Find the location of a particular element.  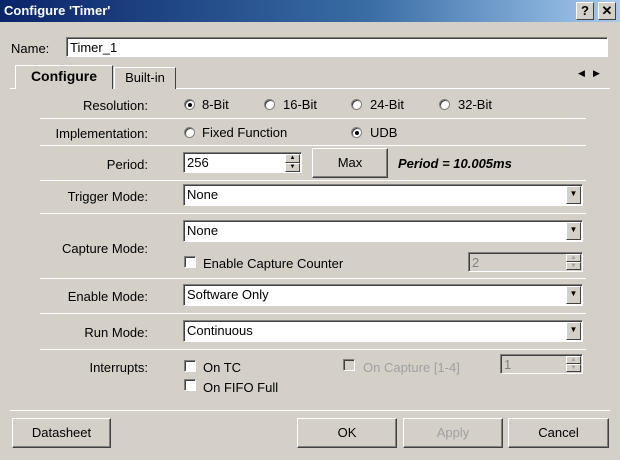

radio-16bit is located at coordinates (269, 104).